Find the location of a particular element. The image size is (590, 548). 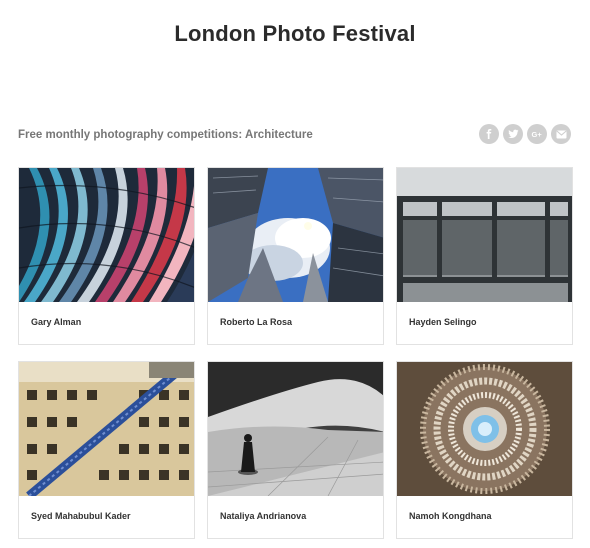

entry-card-gary-alman: Gary Alman is located at coordinates (106, 256).